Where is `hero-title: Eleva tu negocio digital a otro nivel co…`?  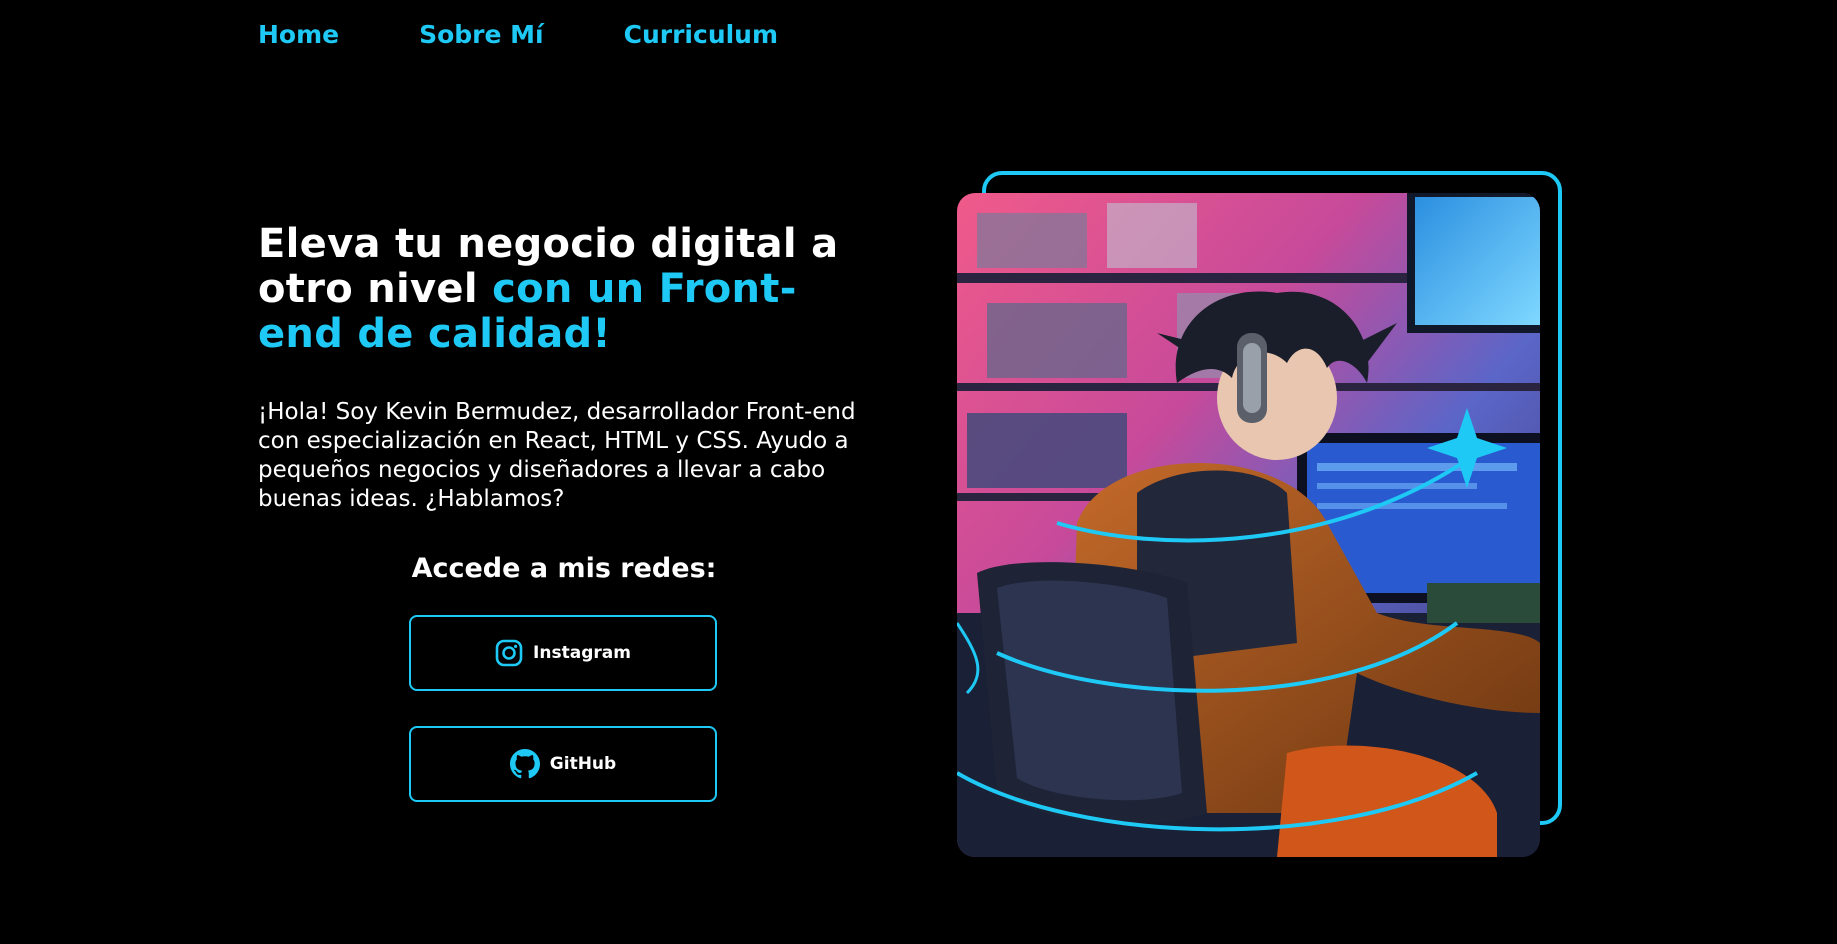
hero-title: Eleva tu negocio digital a otro nivel co… is located at coordinates (568, 289).